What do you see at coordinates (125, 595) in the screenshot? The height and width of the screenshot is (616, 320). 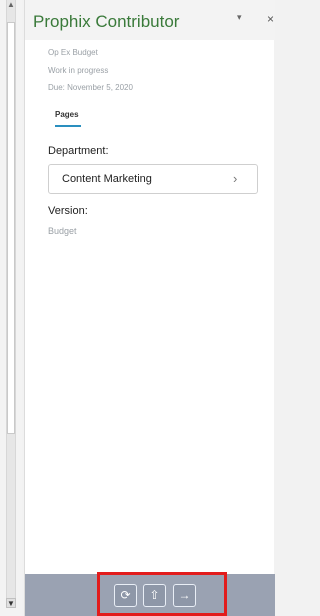 I see `refresh-icon: ⟳` at bounding box center [125, 595].